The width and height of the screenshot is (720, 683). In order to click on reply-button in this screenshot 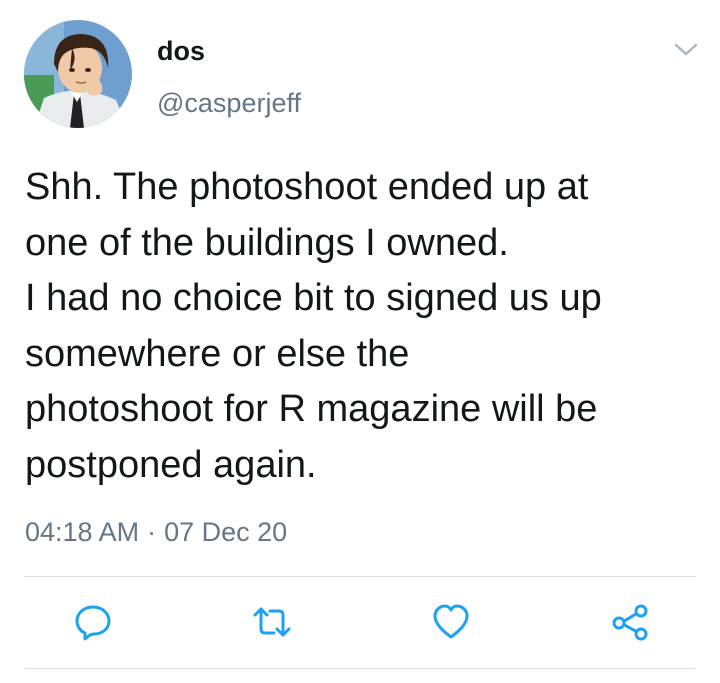, I will do `click(93, 622)`.